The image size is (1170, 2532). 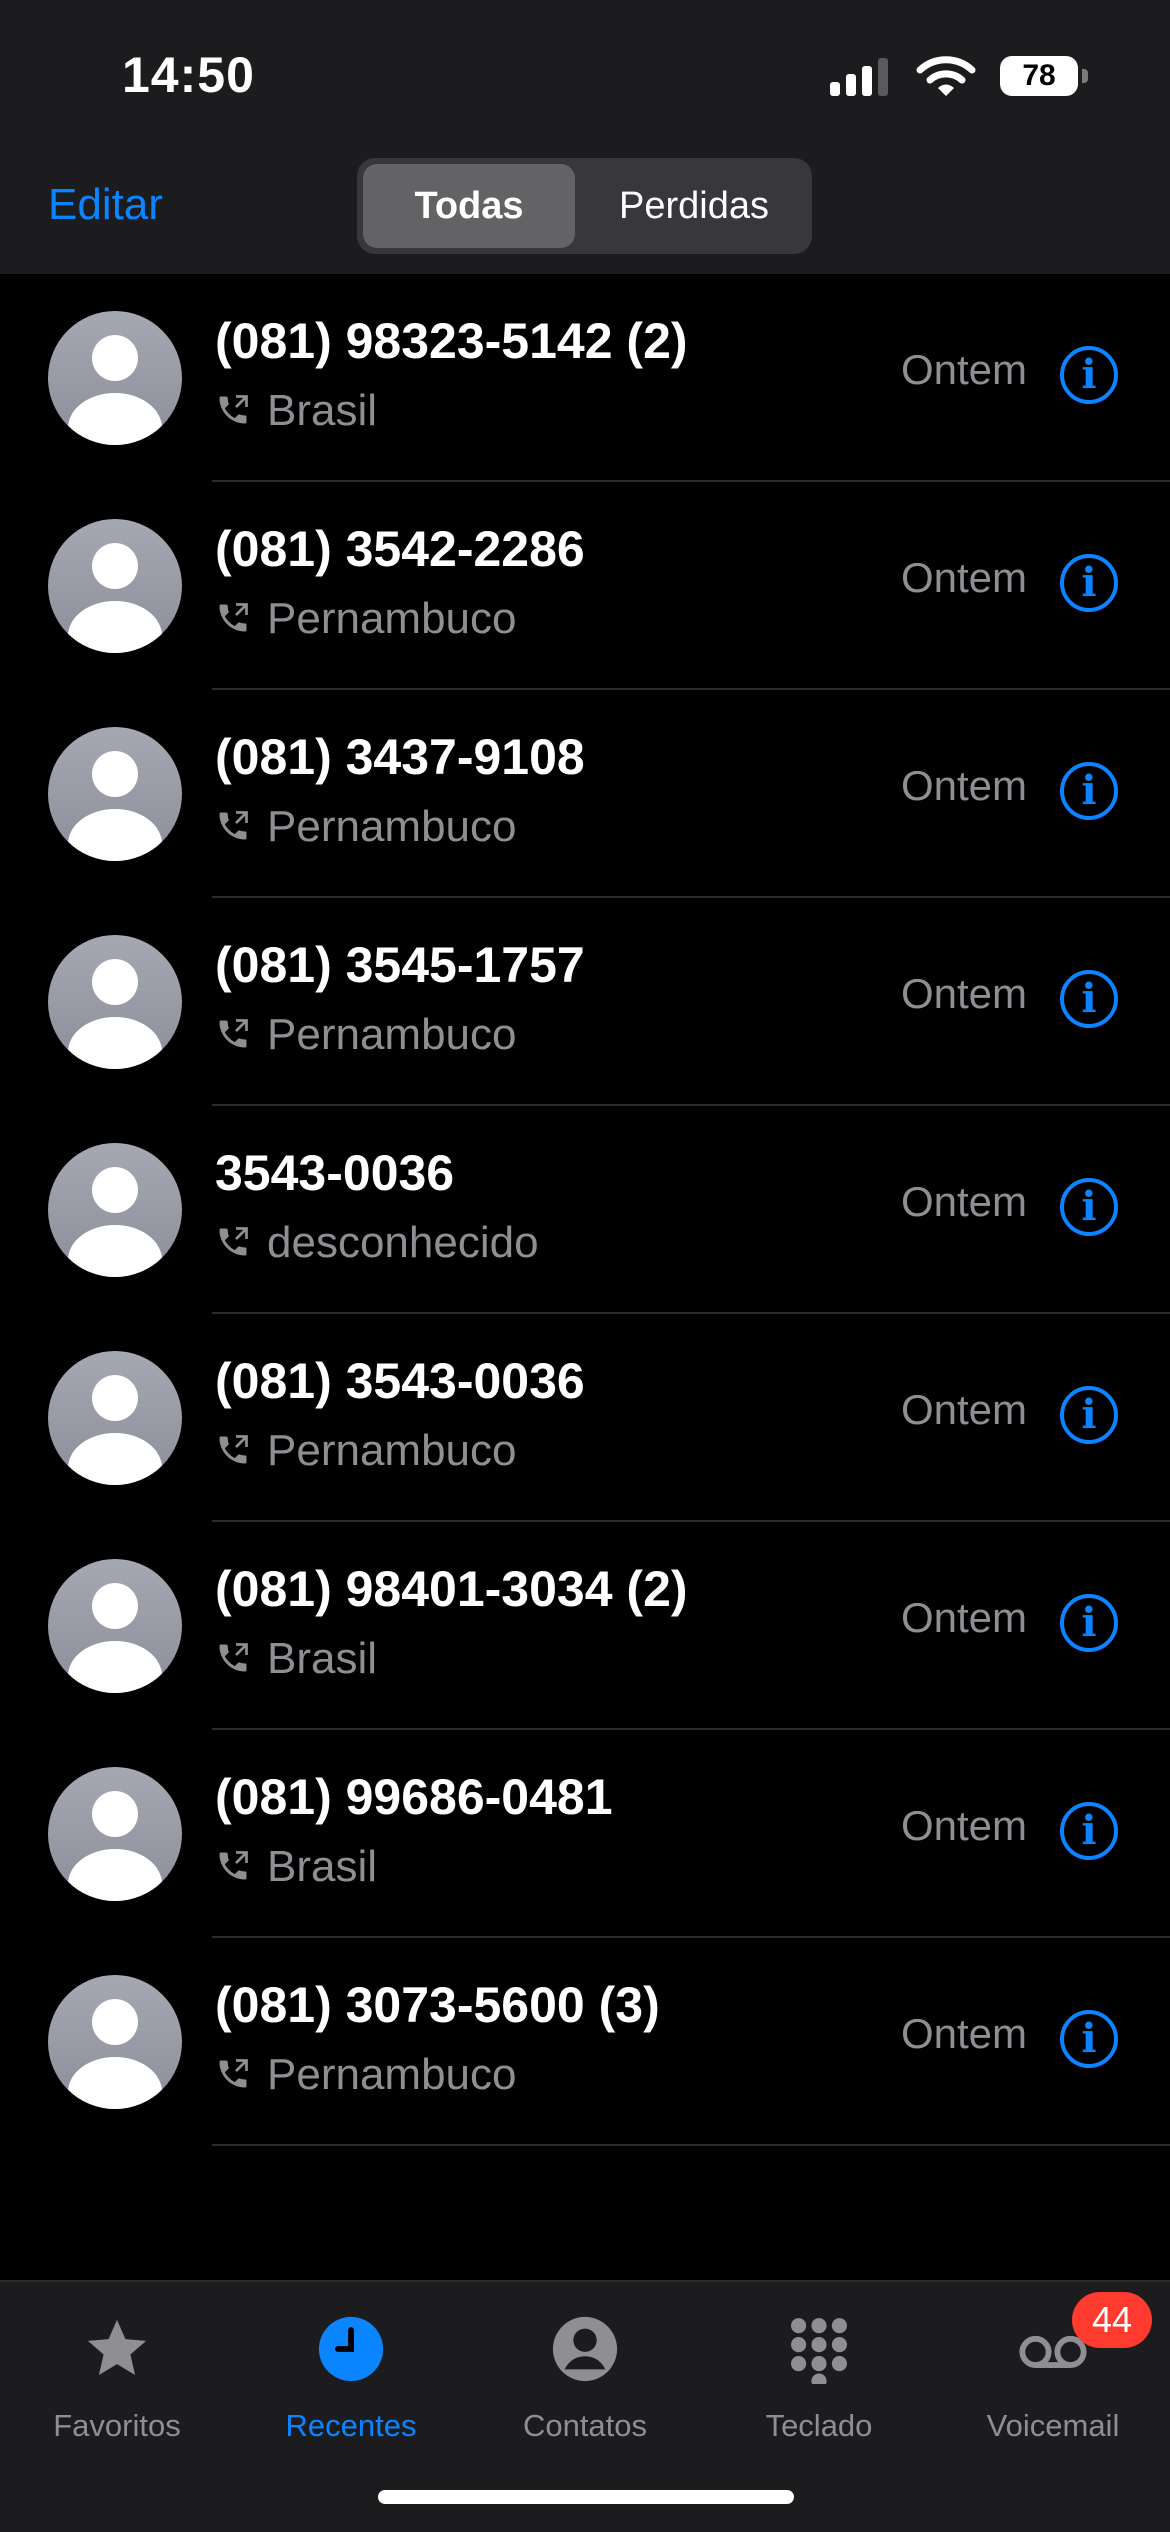 I want to click on call-row: (081) 98323-5142 (2) Brasil Ontem i, so click(x=585, y=378).